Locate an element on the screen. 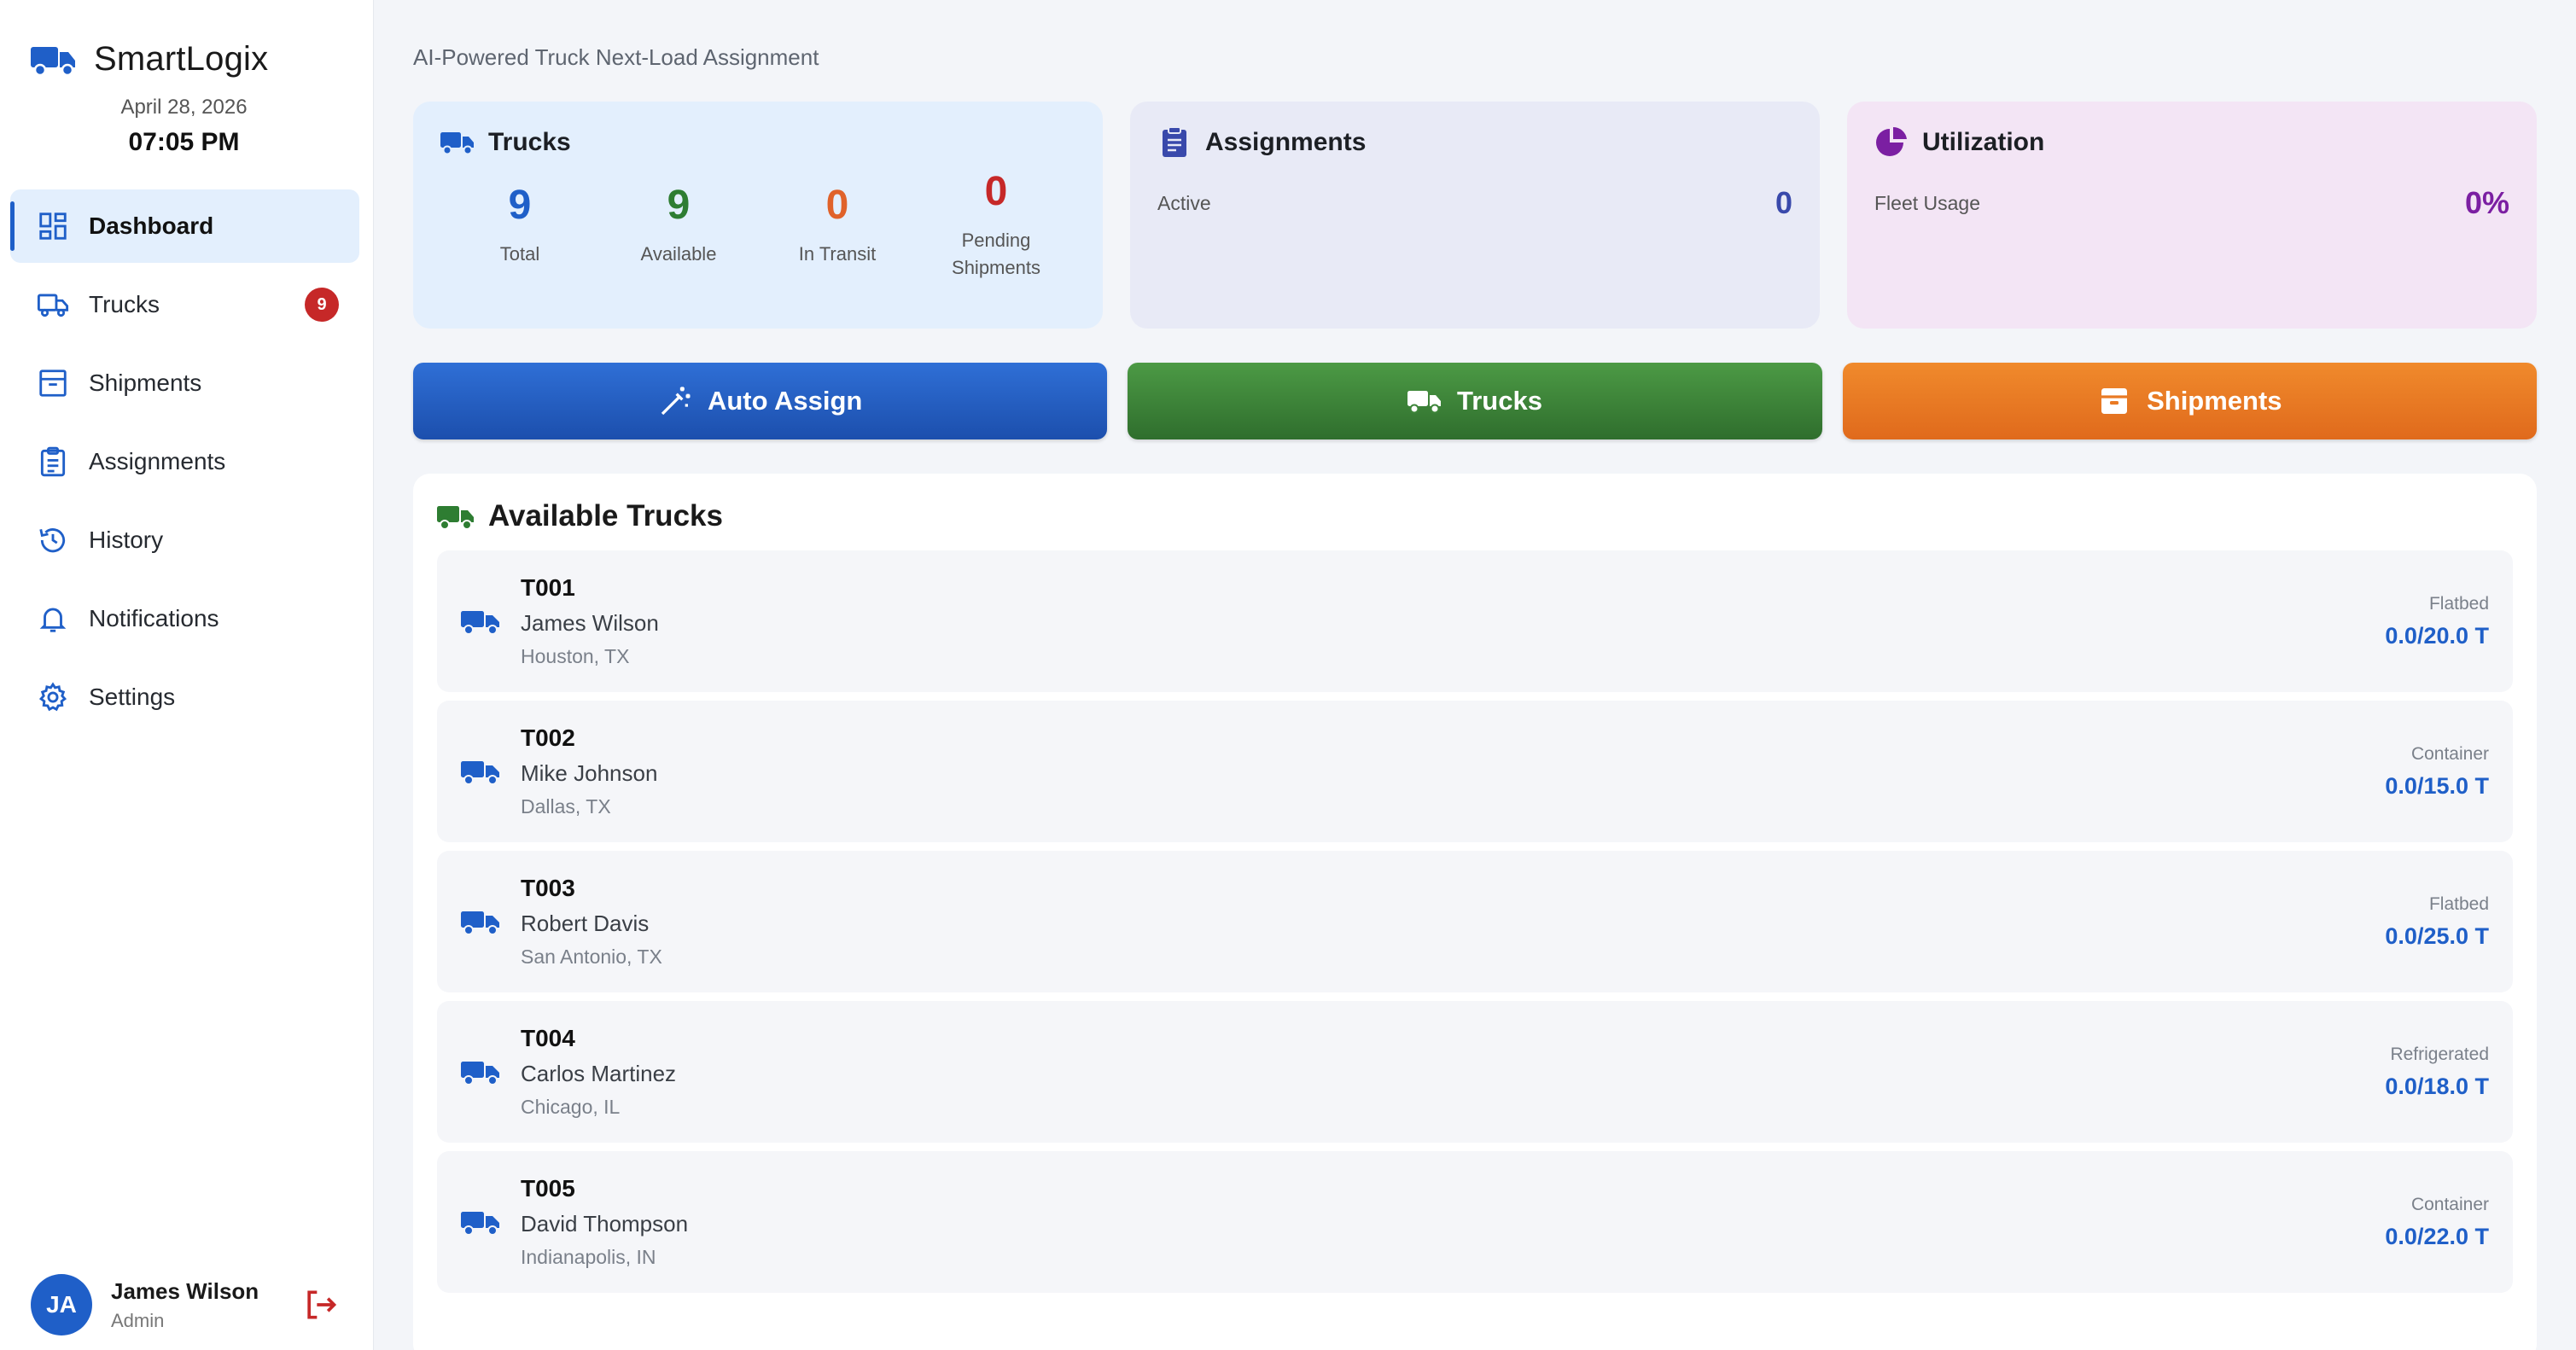 The height and width of the screenshot is (1350, 2576). truck-driver: David Thompson is located at coordinates (605, 1224).